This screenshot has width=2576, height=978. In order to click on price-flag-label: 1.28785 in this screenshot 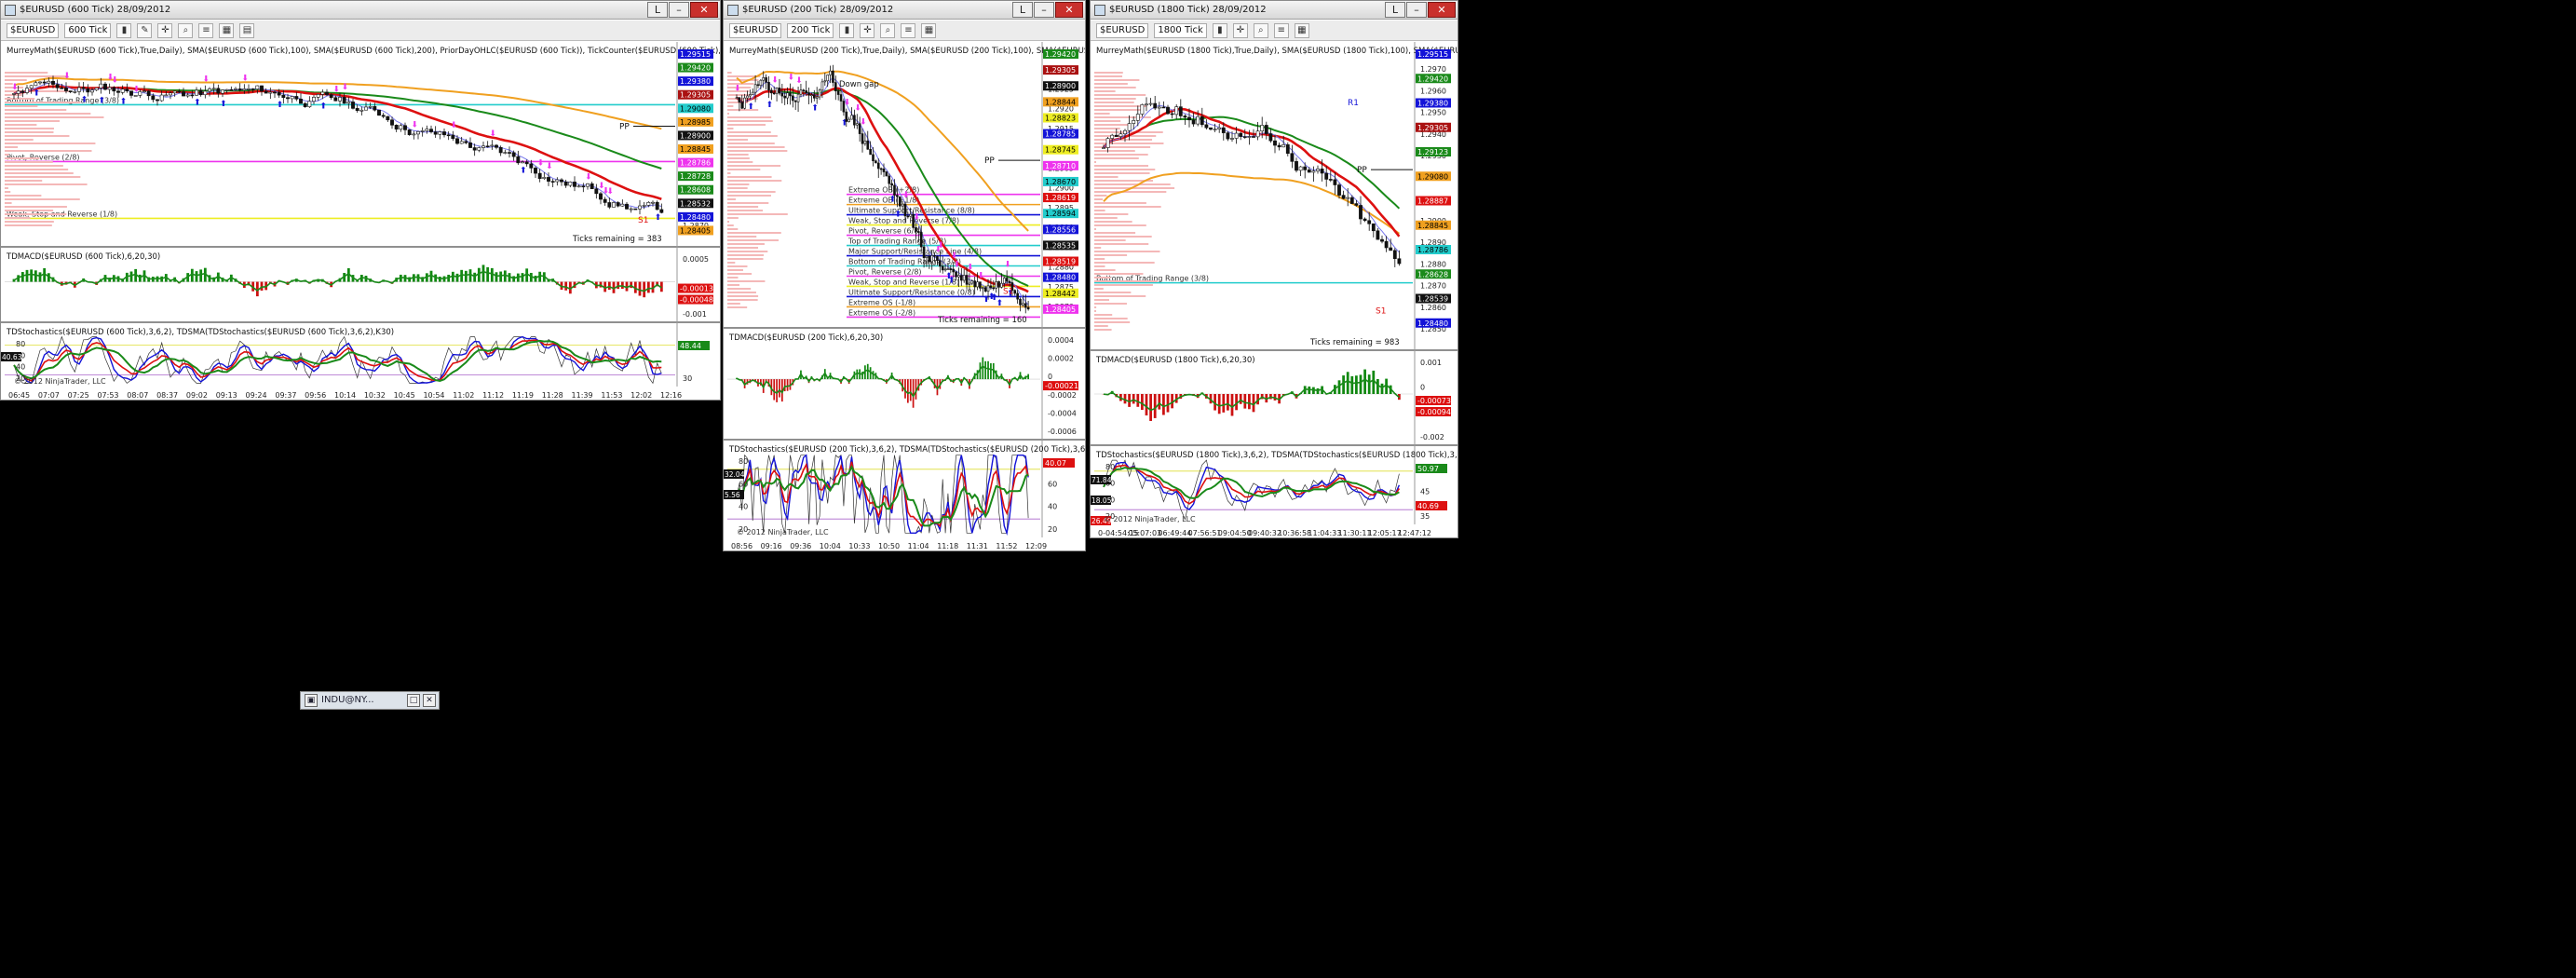, I will do `click(1060, 134)`.